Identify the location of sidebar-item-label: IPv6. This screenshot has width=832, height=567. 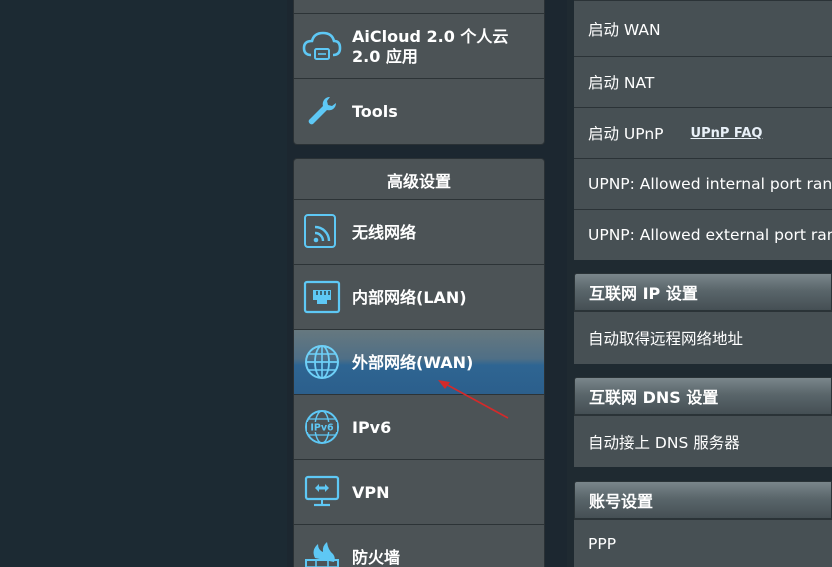
(372, 427).